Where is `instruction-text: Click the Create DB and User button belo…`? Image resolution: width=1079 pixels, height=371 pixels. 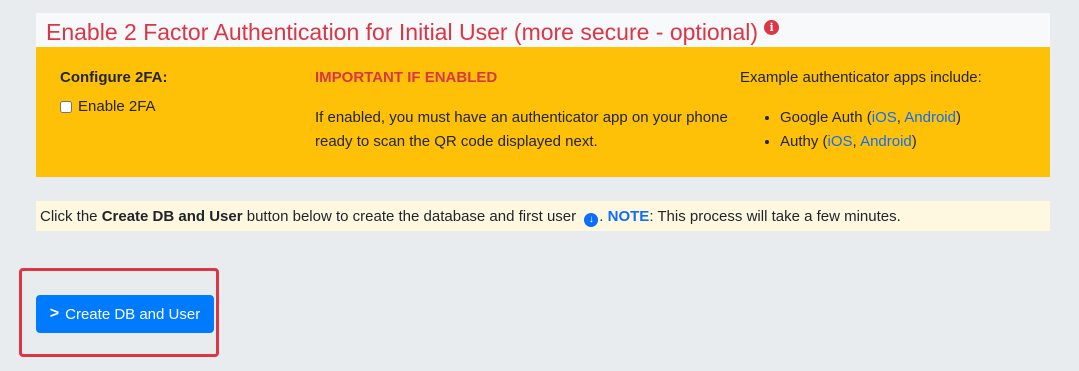
instruction-text: Click the Create DB and User button belo… is located at coordinates (470, 217).